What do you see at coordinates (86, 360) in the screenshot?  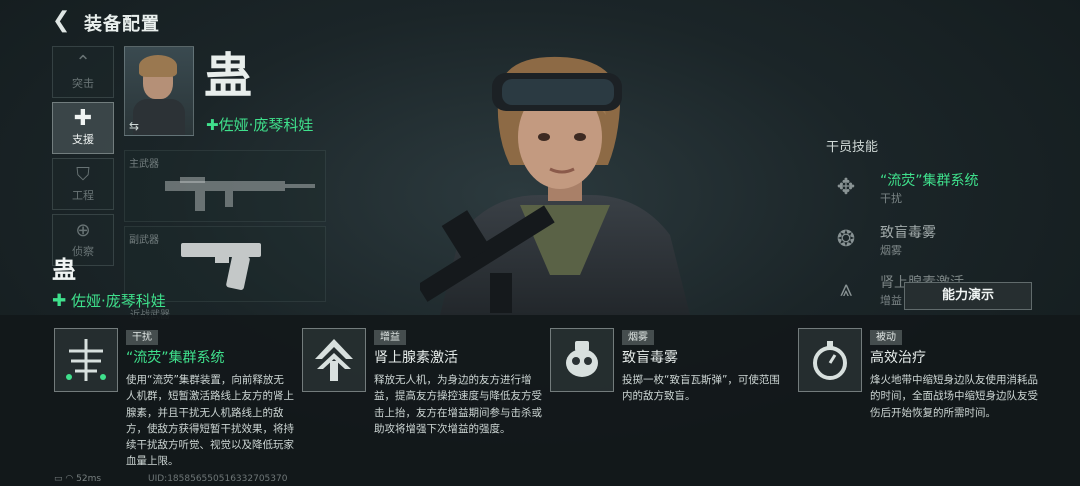 I see `drone-swarm-icon` at bounding box center [86, 360].